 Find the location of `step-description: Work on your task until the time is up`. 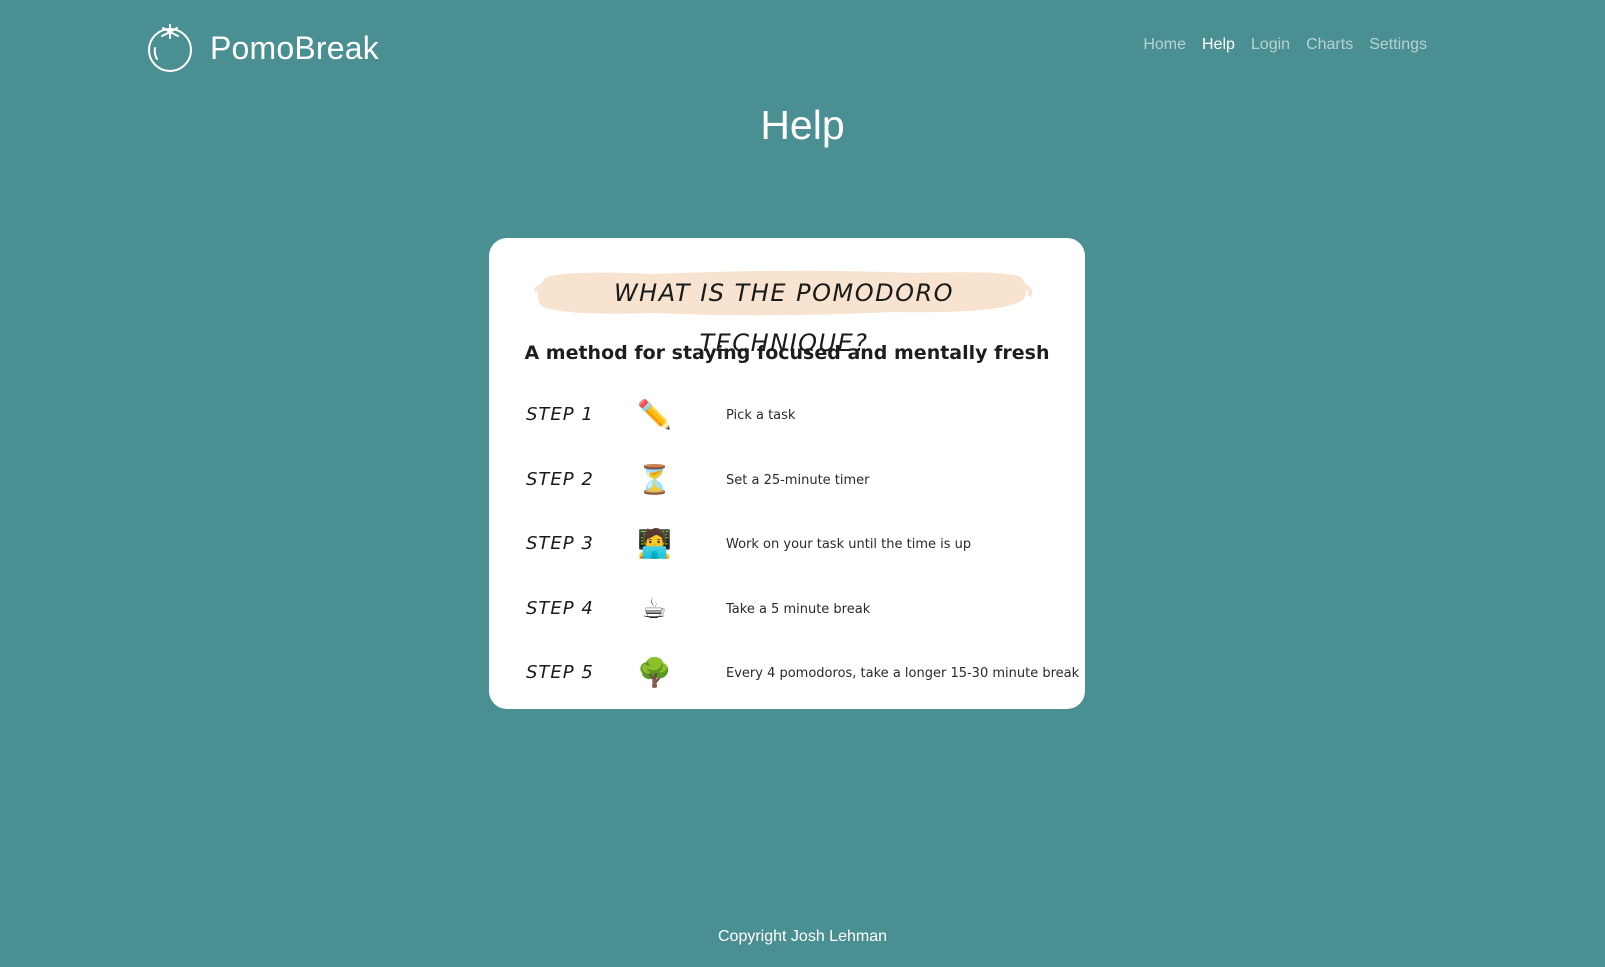

step-description: Work on your task until the time is up is located at coordinates (849, 544).